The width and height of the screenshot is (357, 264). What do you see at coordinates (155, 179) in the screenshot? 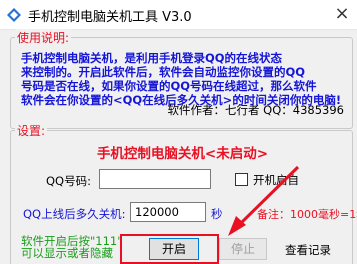
I see `qq-number-input` at bounding box center [155, 179].